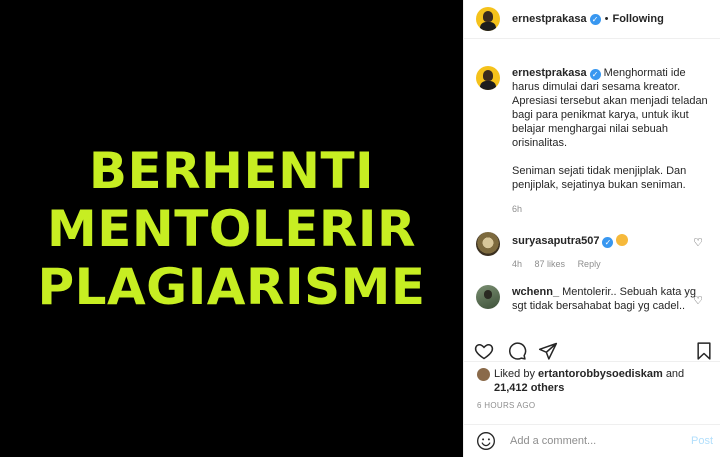 The width and height of the screenshot is (720, 457). What do you see at coordinates (595, 441) in the screenshot?
I see `comment-input` at bounding box center [595, 441].